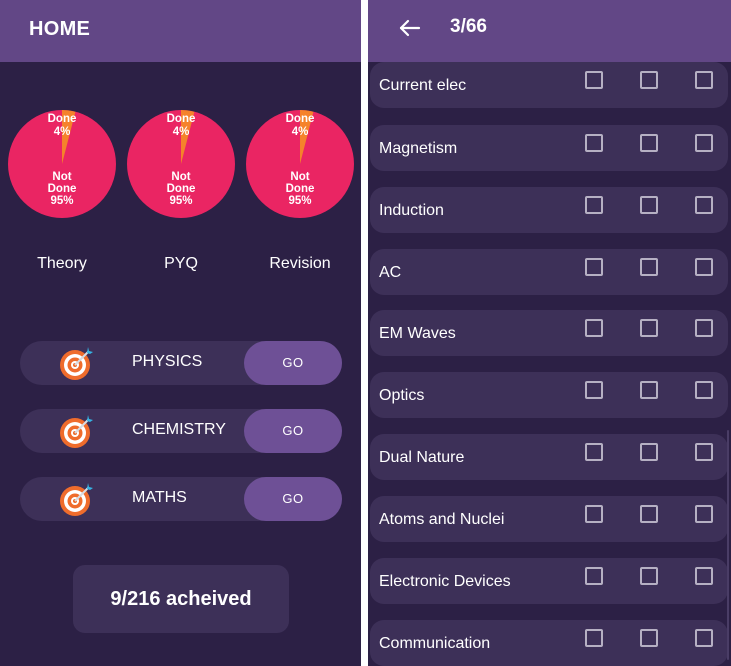  What do you see at coordinates (410, 28) in the screenshot?
I see `arrow-left-icon` at bounding box center [410, 28].